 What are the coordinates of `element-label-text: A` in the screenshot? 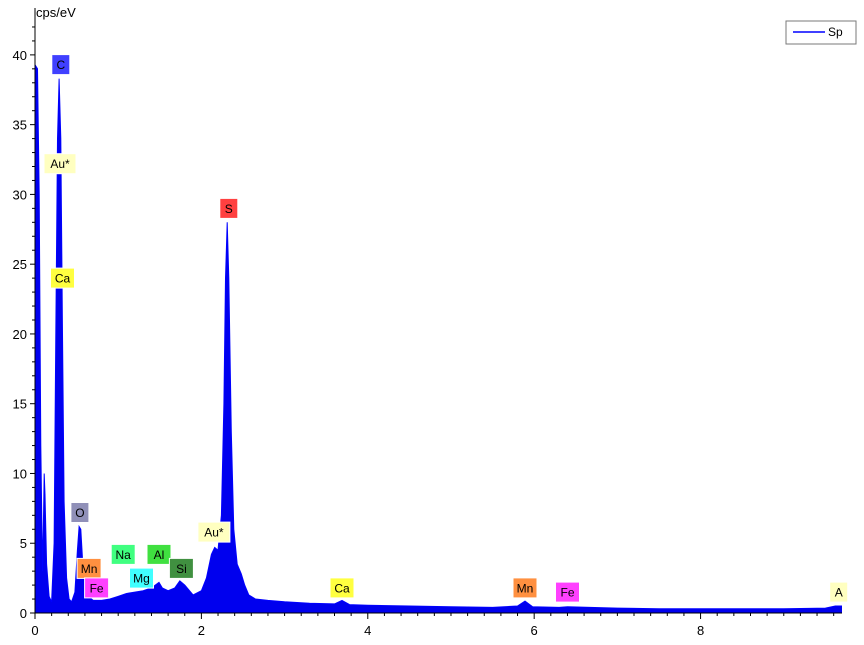 It's located at (839, 593).